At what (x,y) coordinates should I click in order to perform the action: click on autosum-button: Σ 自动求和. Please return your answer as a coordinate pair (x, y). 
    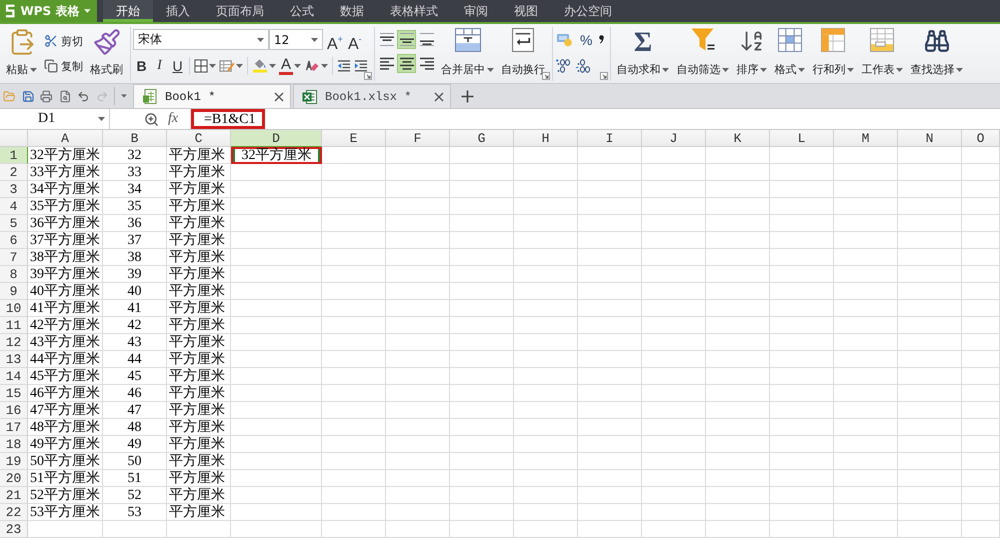
    Looking at the image, I should click on (643, 53).